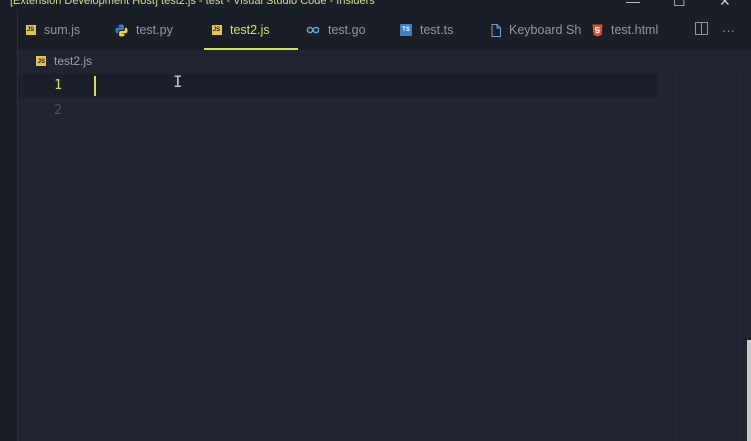 The height and width of the screenshot is (441, 751). I want to click on tab-sum-js: JS sum.js, so click(53, 30).